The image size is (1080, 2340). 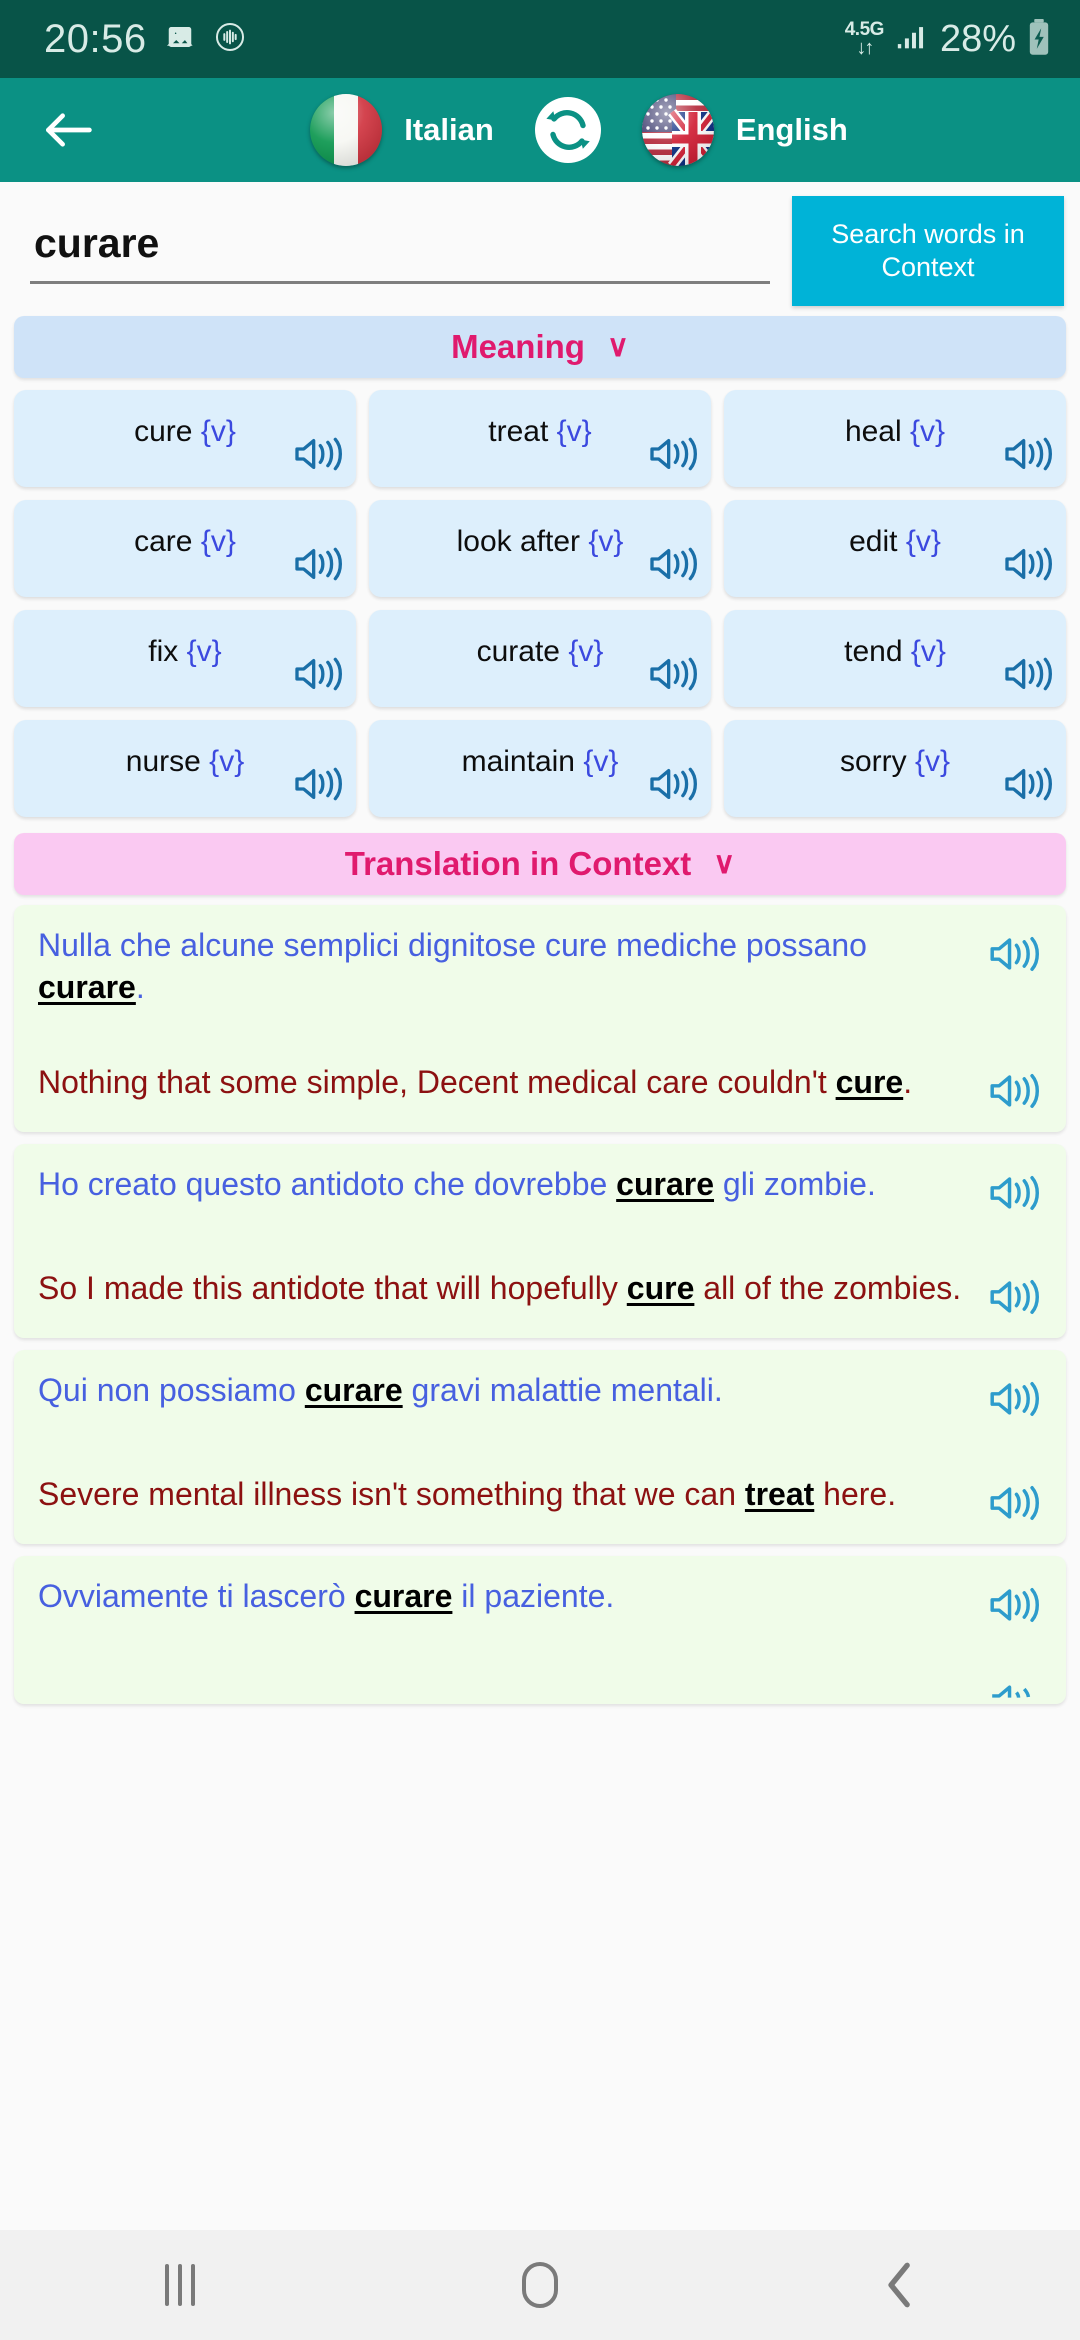 What do you see at coordinates (230, 39) in the screenshot?
I see `sound-wave-icon` at bounding box center [230, 39].